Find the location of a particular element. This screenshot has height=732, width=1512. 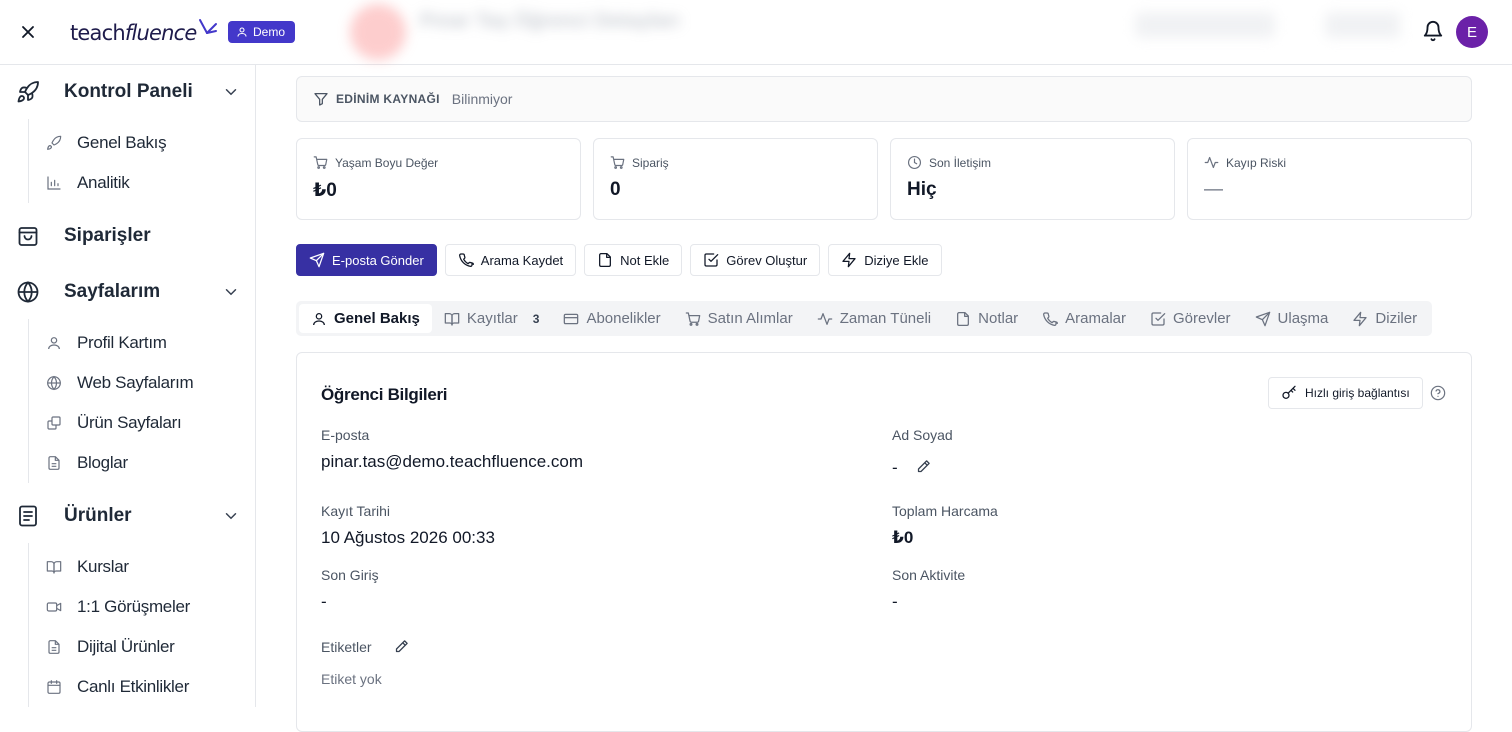

sidebar-item-label: Ürün Sayfaları is located at coordinates (129, 422).